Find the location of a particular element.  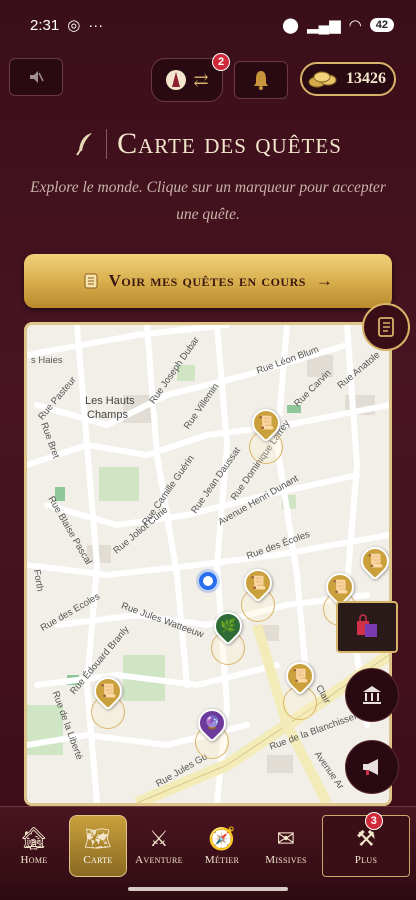

battery-icon: 42 is located at coordinates (381, 25).